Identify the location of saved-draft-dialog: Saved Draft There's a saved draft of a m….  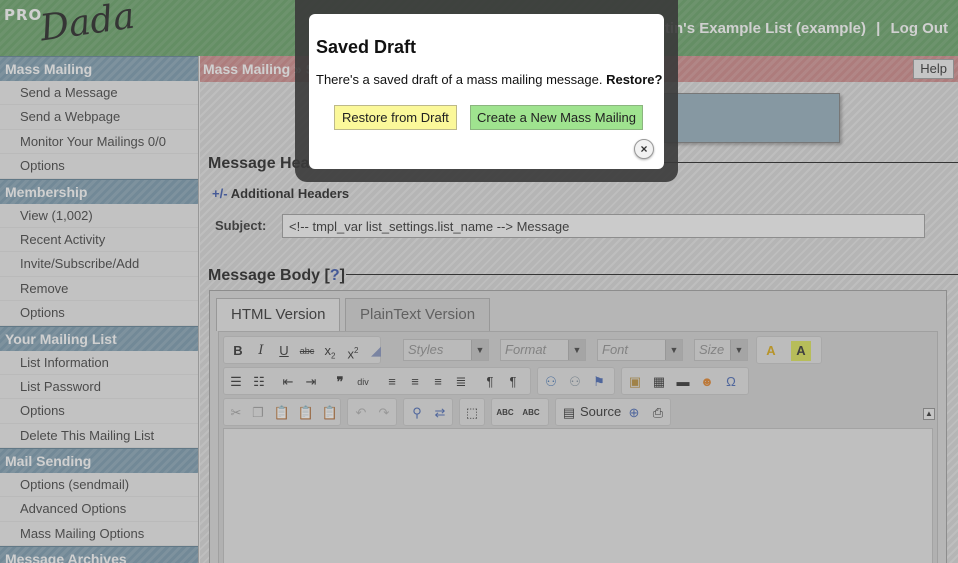
(486, 91).